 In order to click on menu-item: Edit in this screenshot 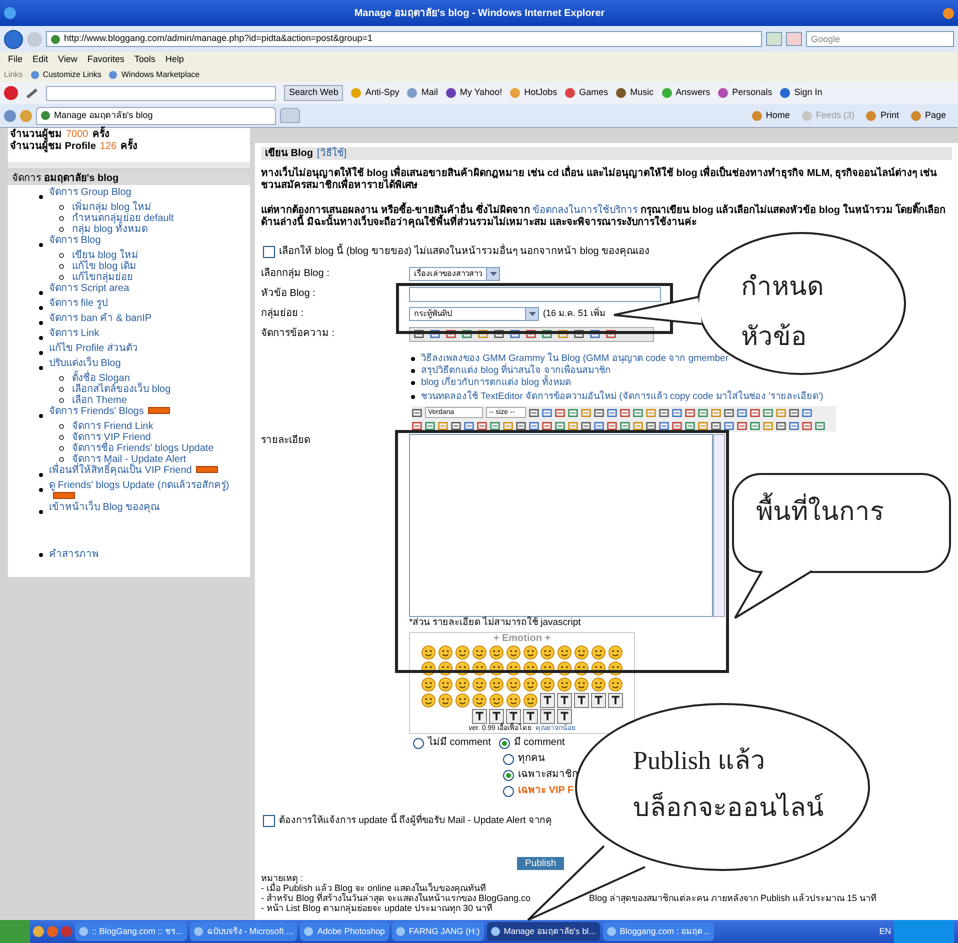, I will do `click(40, 60)`.